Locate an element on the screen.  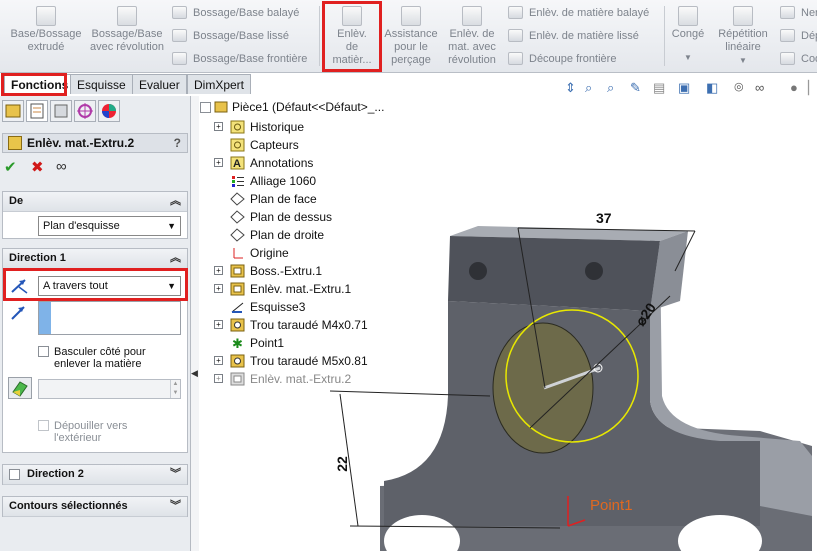
draft-button: Dép is located at coordinates (798, 36).